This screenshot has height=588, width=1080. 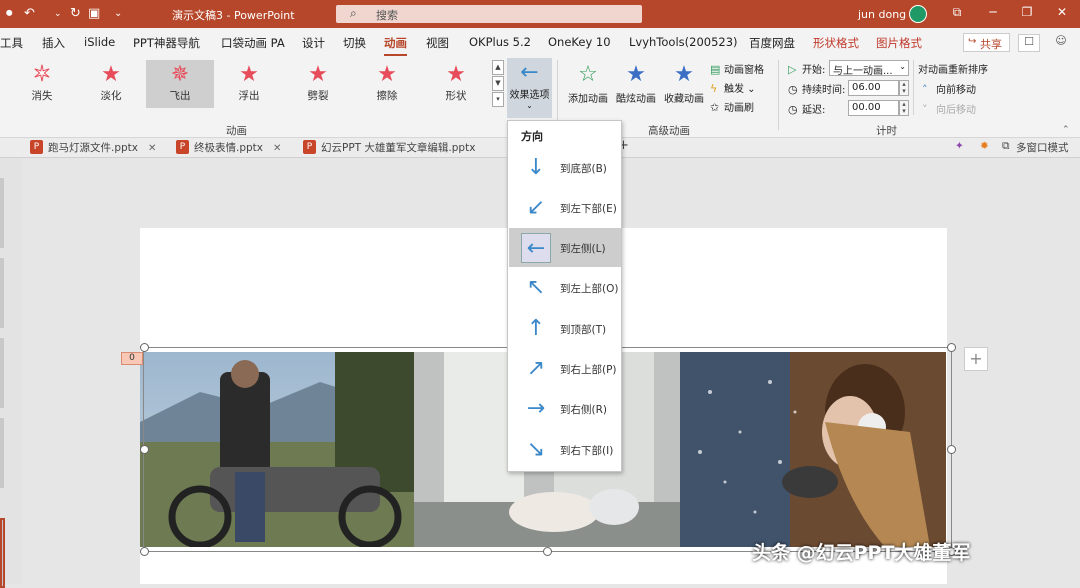 I want to click on animation-painter-button: ✩ 动画刷, so click(x=732, y=106).